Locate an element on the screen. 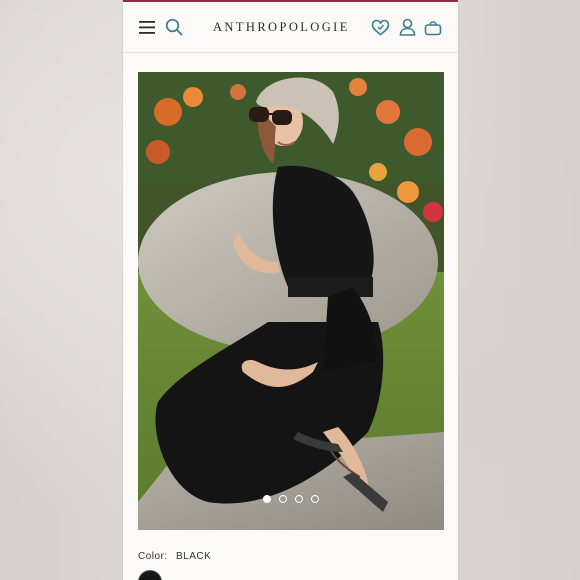  heart-icon is located at coordinates (380, 27).